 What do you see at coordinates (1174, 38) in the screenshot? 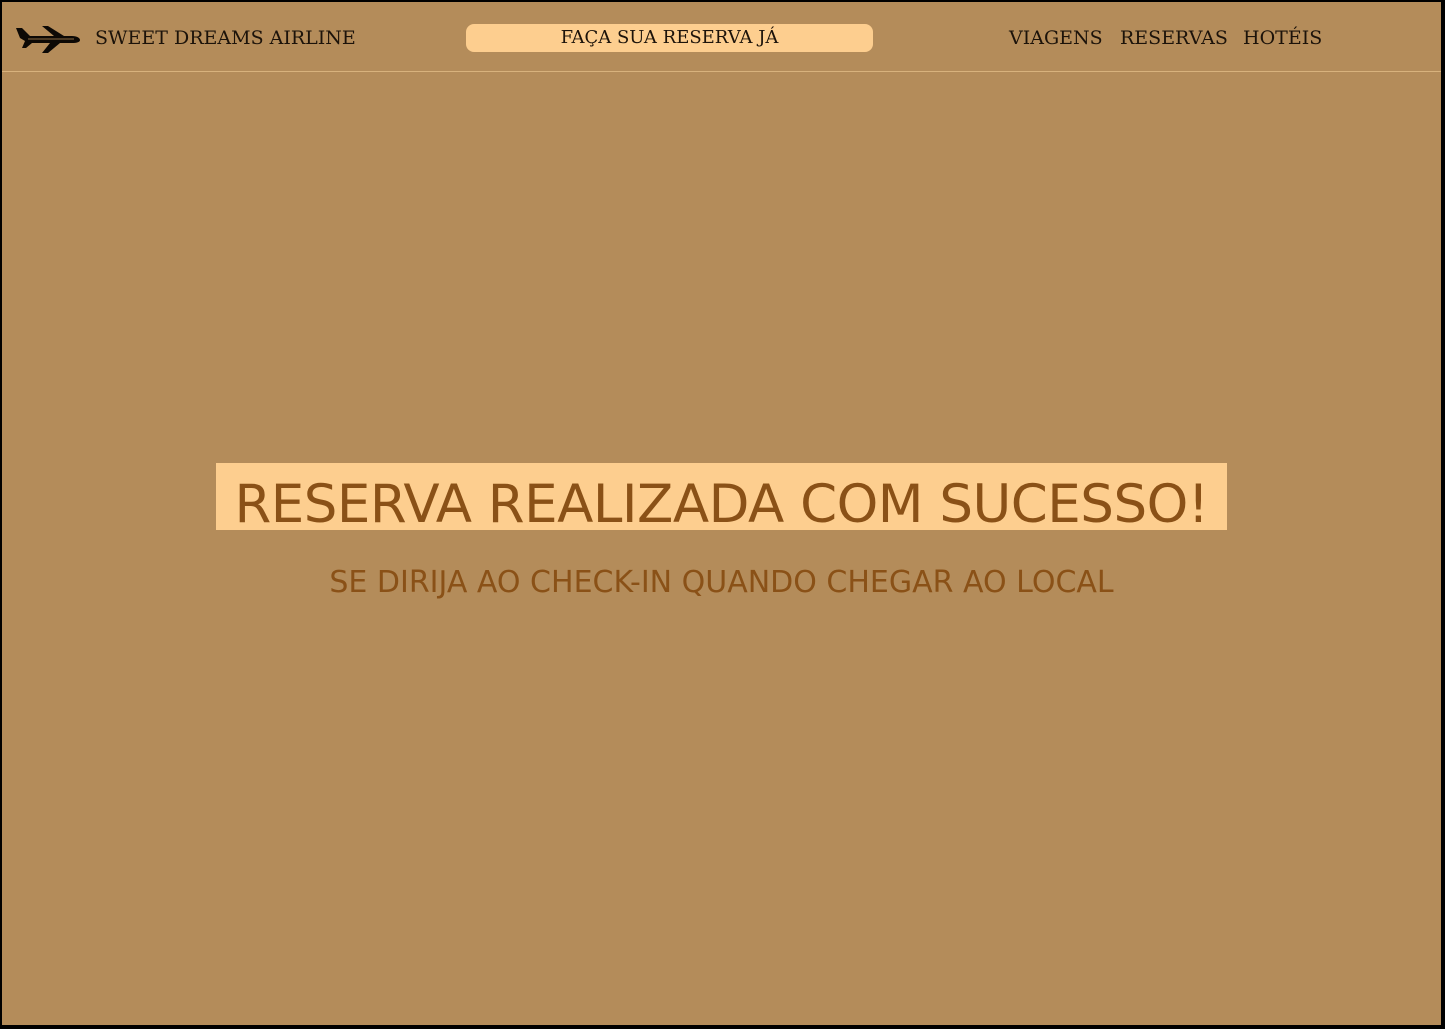
I see `nav-link-reservas: RESERVAS` at bounding box center [1174, 38].